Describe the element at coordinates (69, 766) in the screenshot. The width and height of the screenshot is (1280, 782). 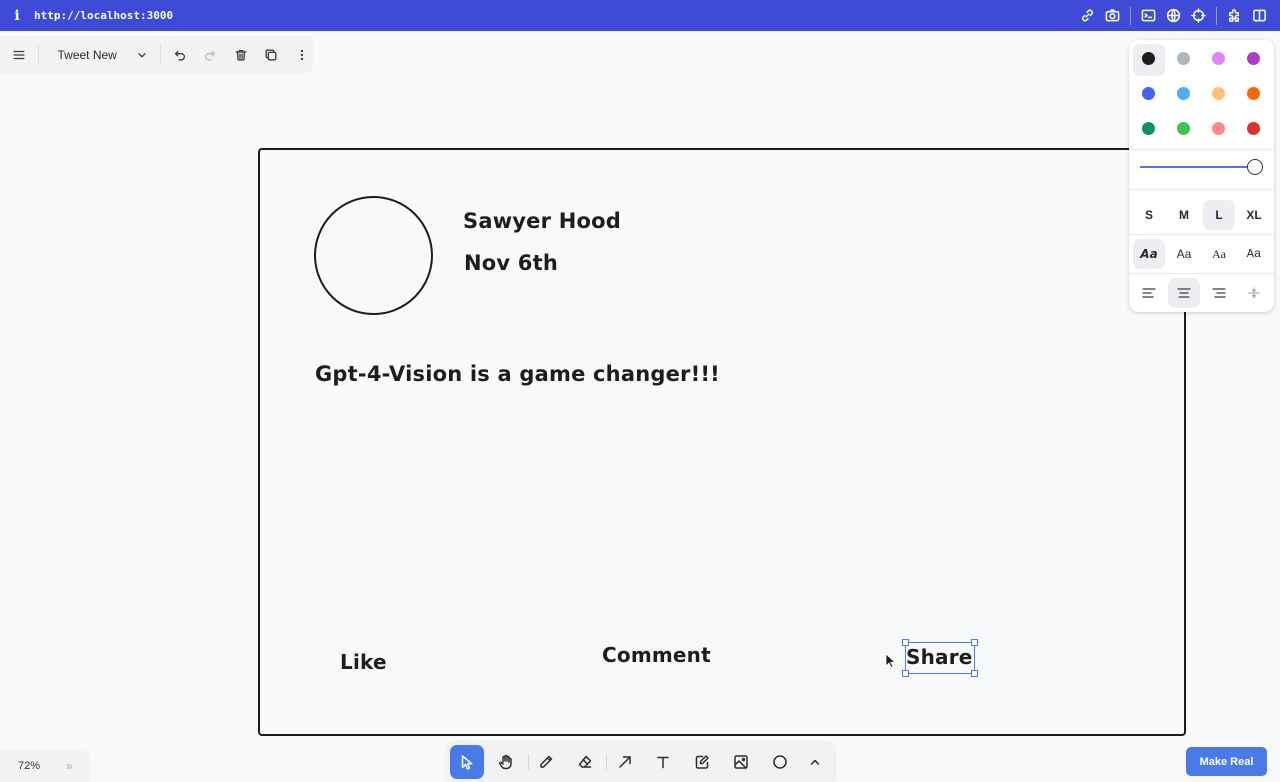
I see `expand-icon: »` at that location.